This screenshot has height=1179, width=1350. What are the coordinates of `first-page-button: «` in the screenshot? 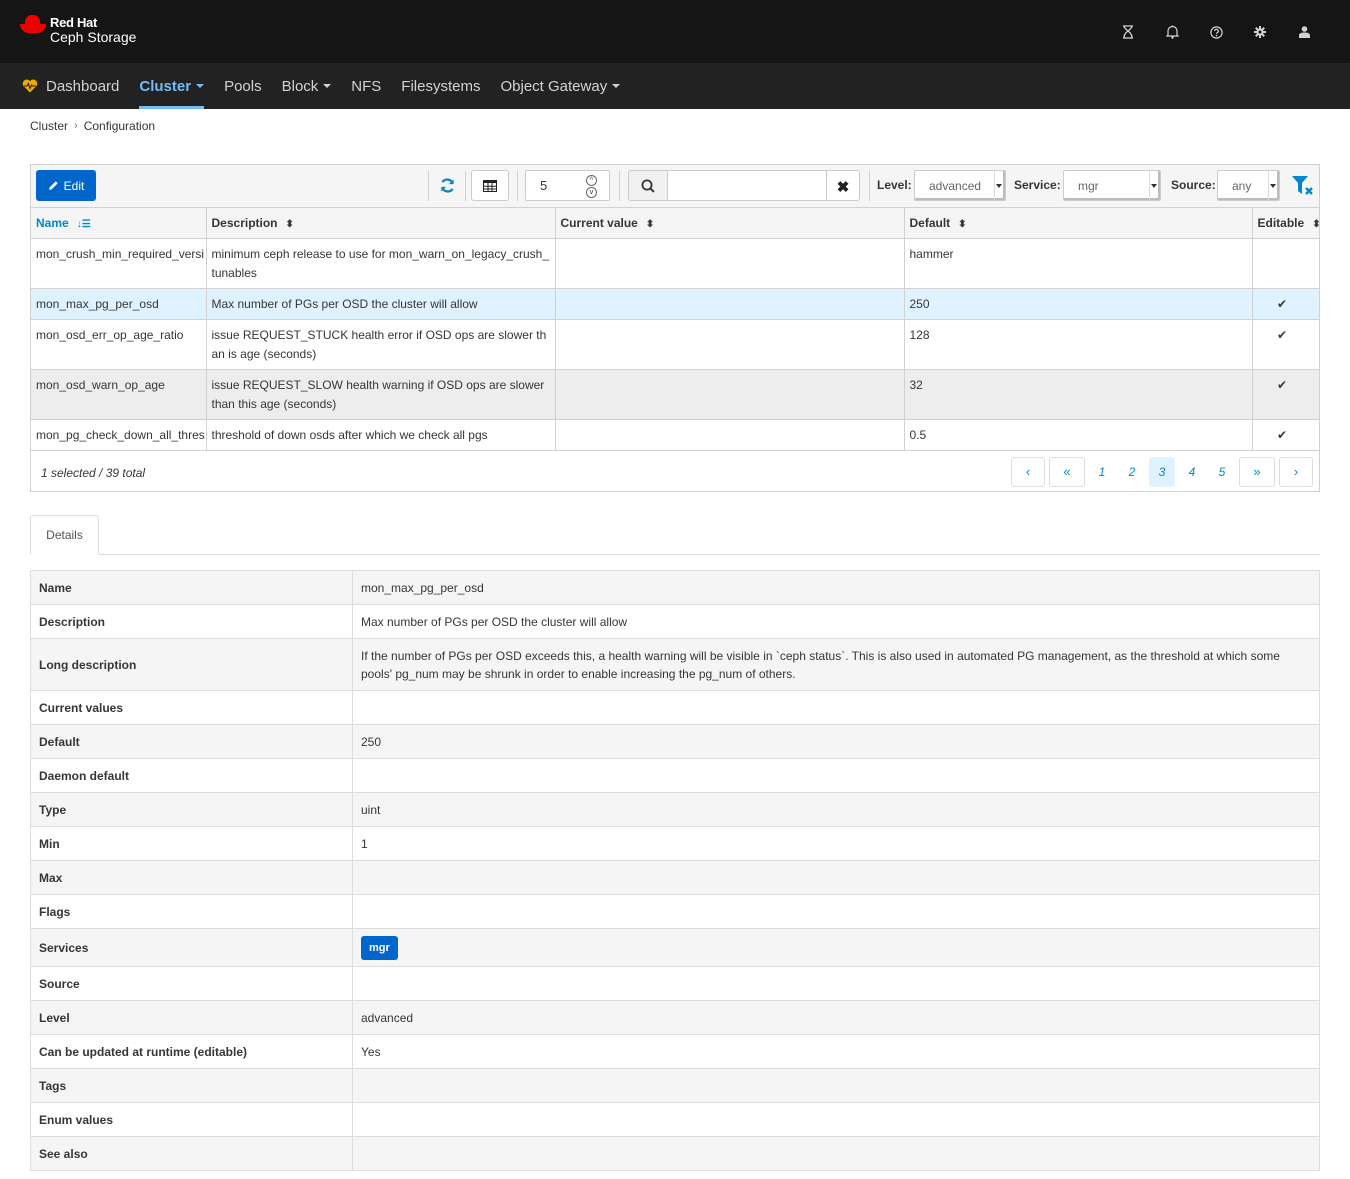 It's located at (1067, 471).